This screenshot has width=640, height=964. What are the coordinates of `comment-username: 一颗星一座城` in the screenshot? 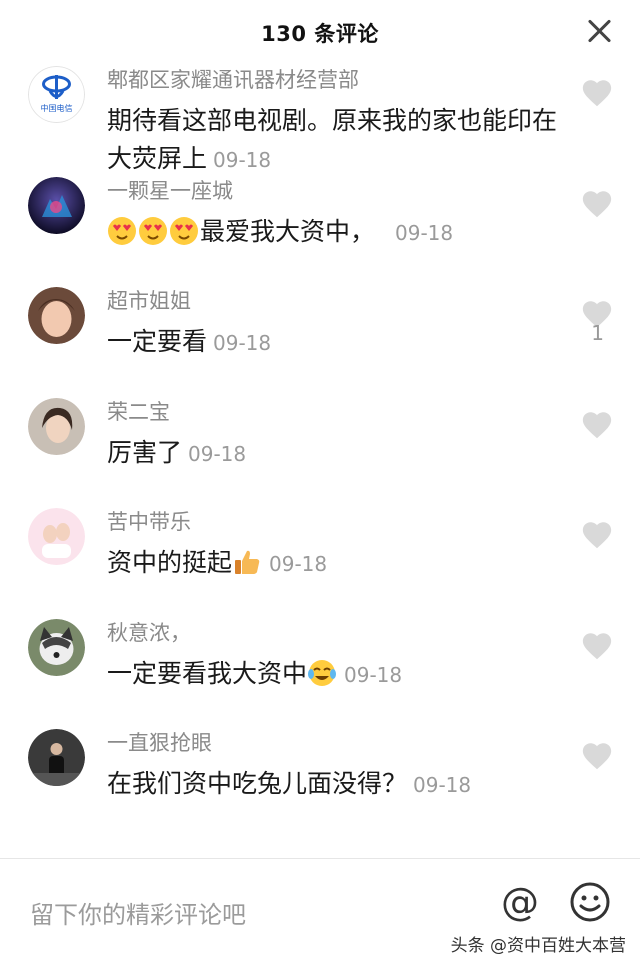 It's located at (170, 190).